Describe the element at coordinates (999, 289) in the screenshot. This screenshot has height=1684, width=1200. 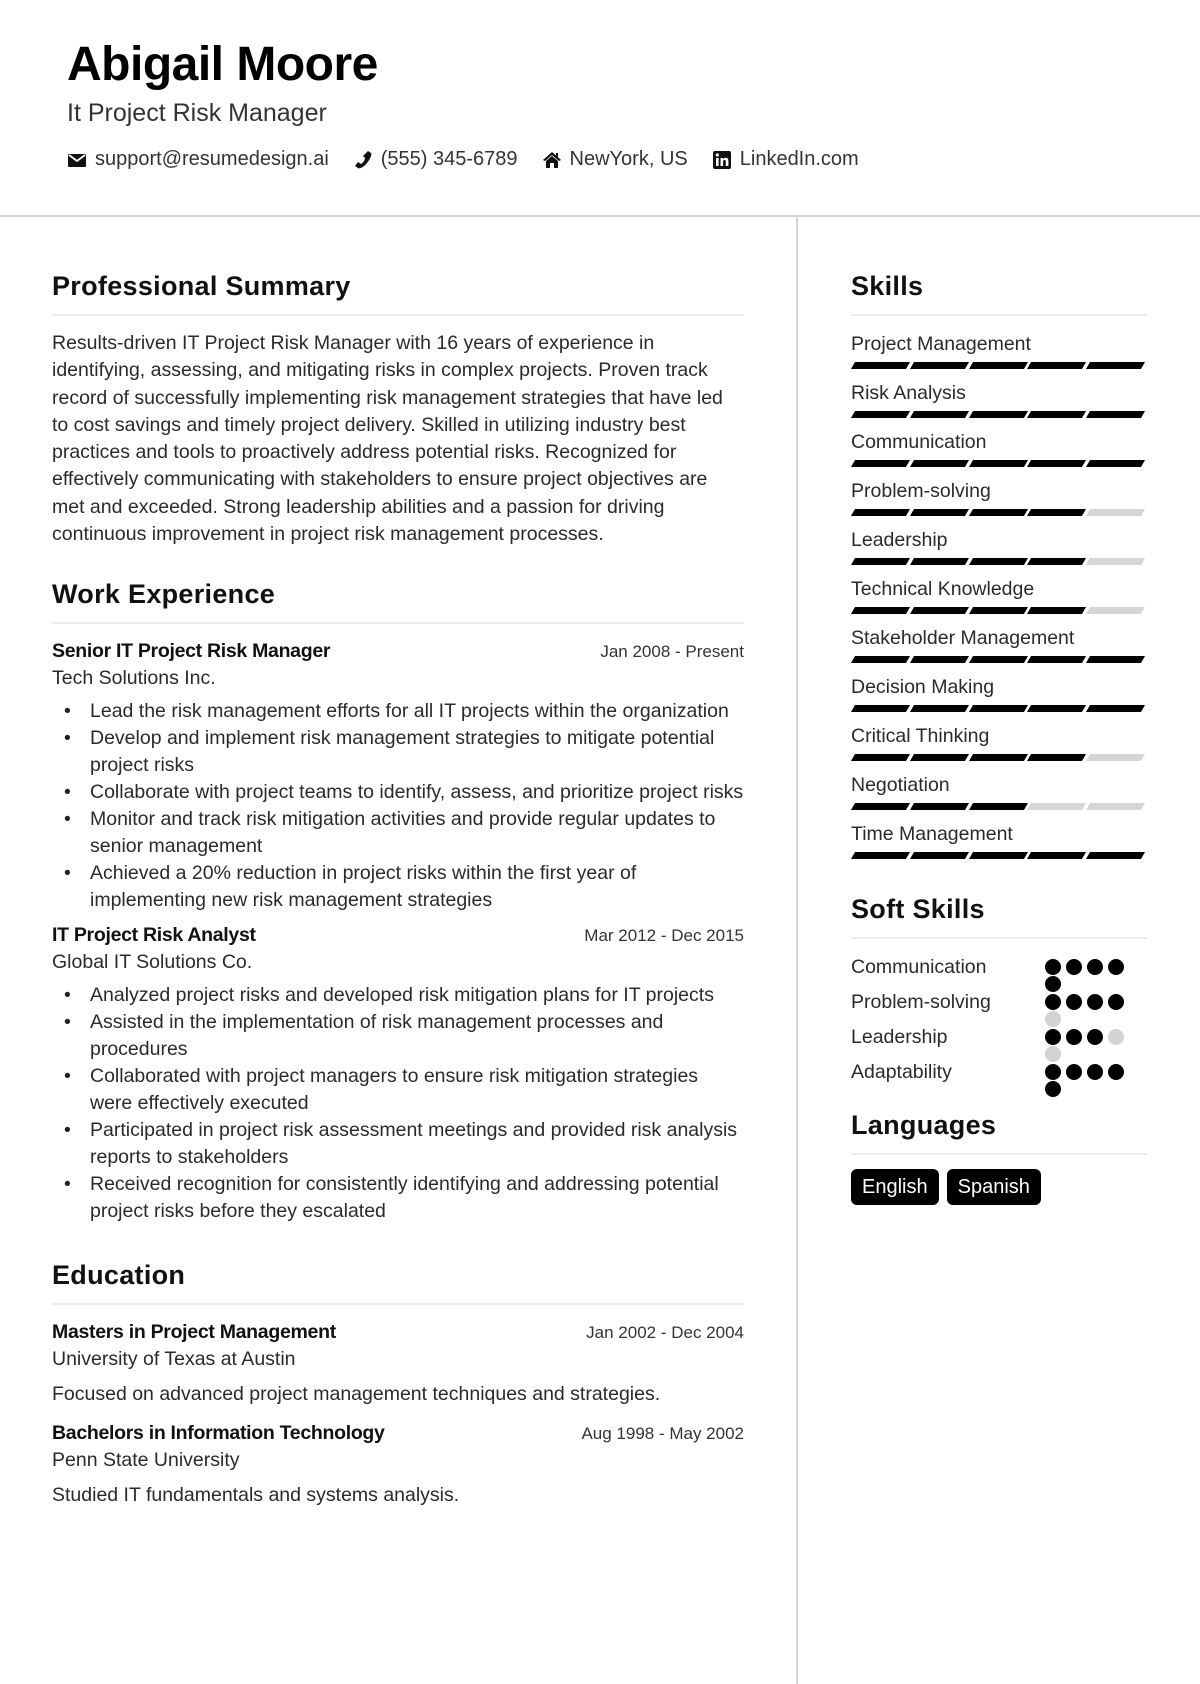
I see `section-title: Skills` at that location.